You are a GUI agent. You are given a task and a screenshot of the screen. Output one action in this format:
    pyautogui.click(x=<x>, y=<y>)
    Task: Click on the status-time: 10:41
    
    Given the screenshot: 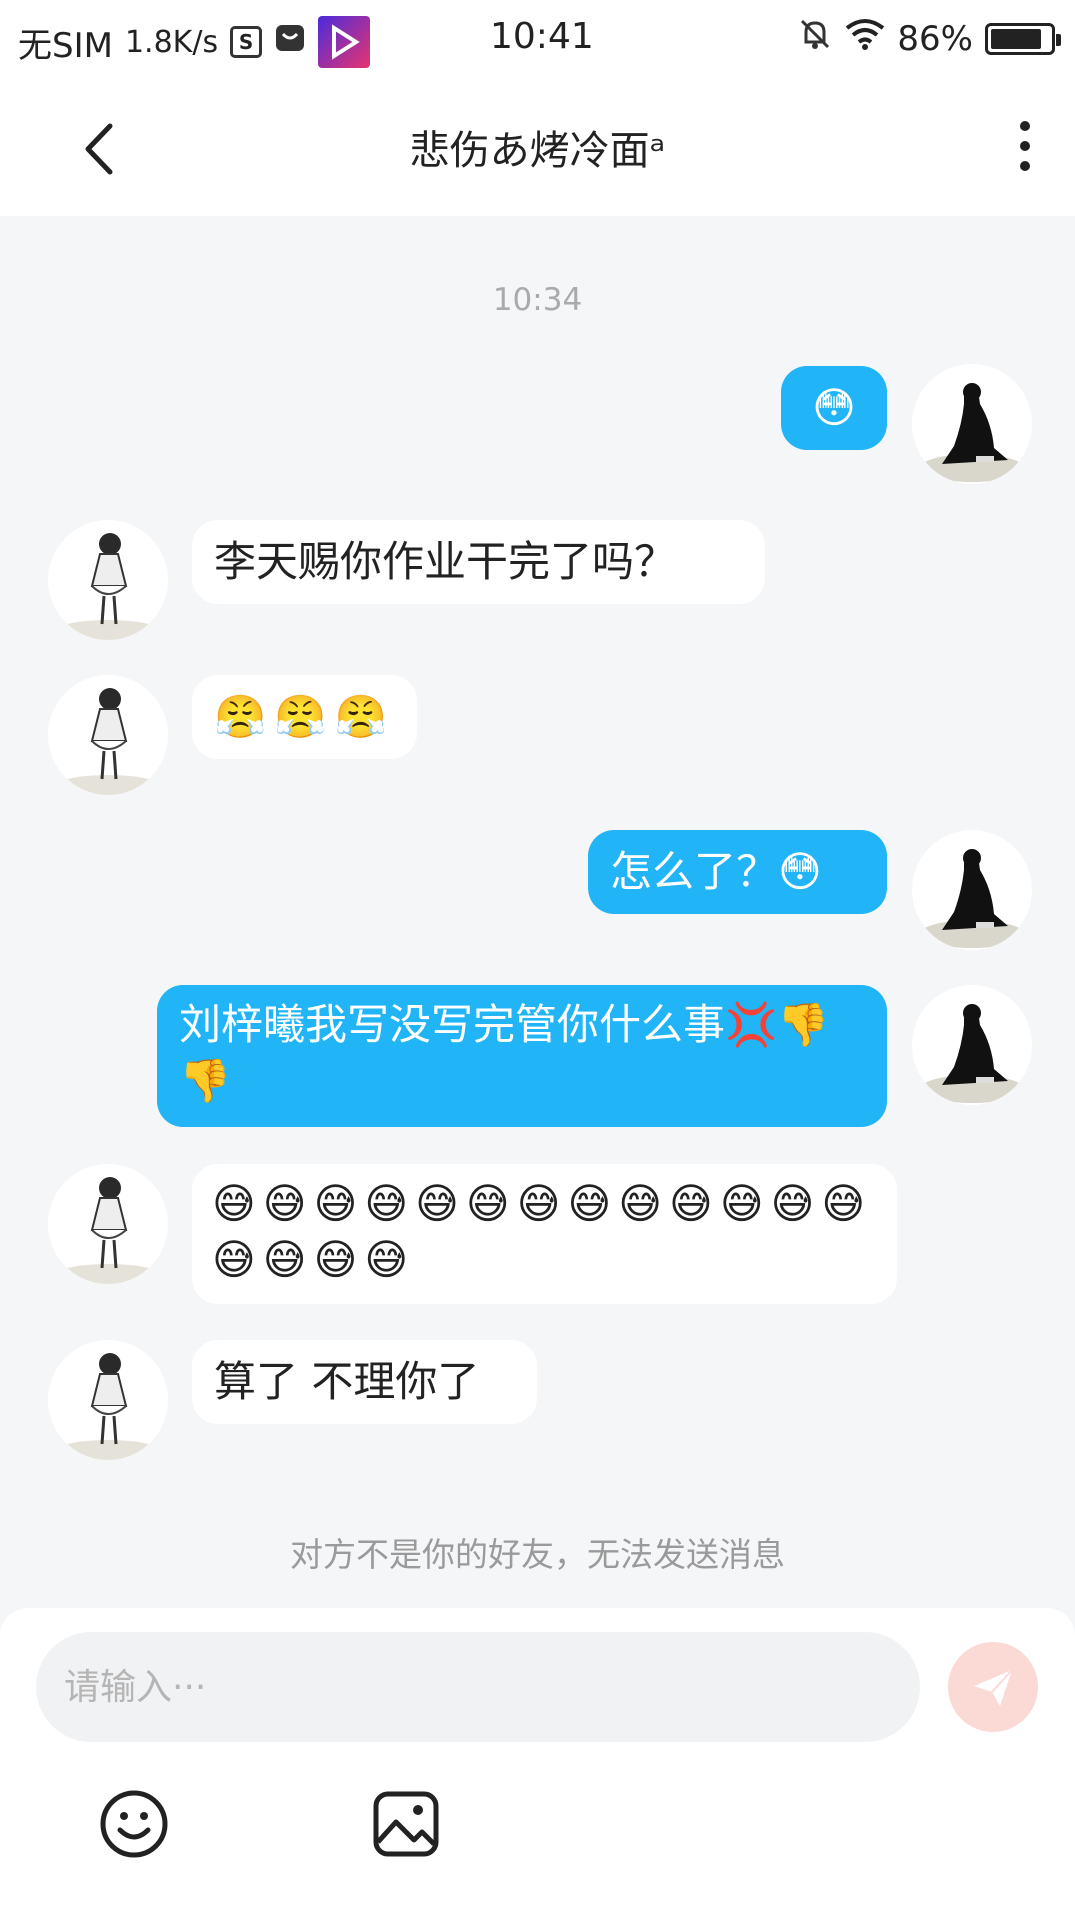 What is the action you would take?
    pyautogui.click(x=542, y=36)
    